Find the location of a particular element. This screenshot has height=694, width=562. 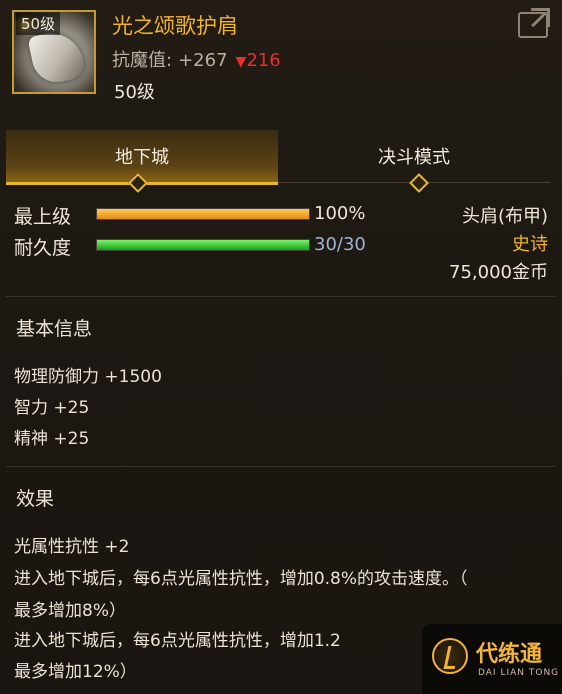

effects-title: 效果 is located at coordinates (35, 499).